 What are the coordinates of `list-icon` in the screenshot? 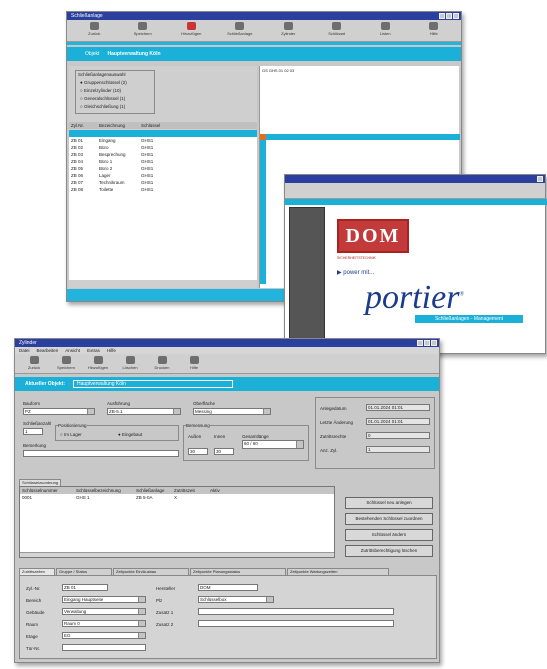 It's located at (385, 26).